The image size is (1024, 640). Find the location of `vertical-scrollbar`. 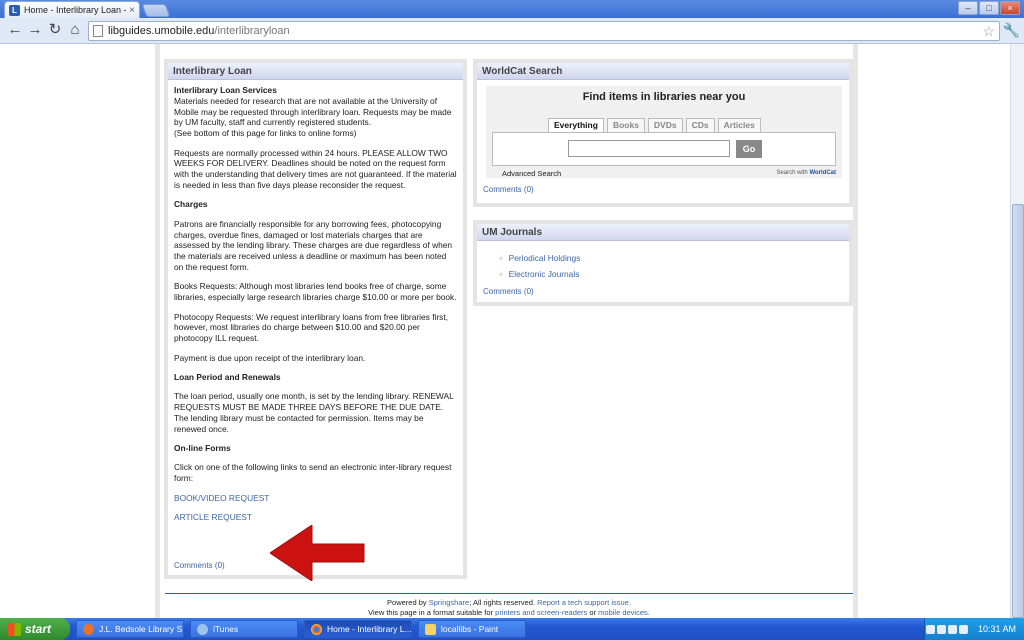

vertical-scrollbar is located at coordinates (1017, 331).